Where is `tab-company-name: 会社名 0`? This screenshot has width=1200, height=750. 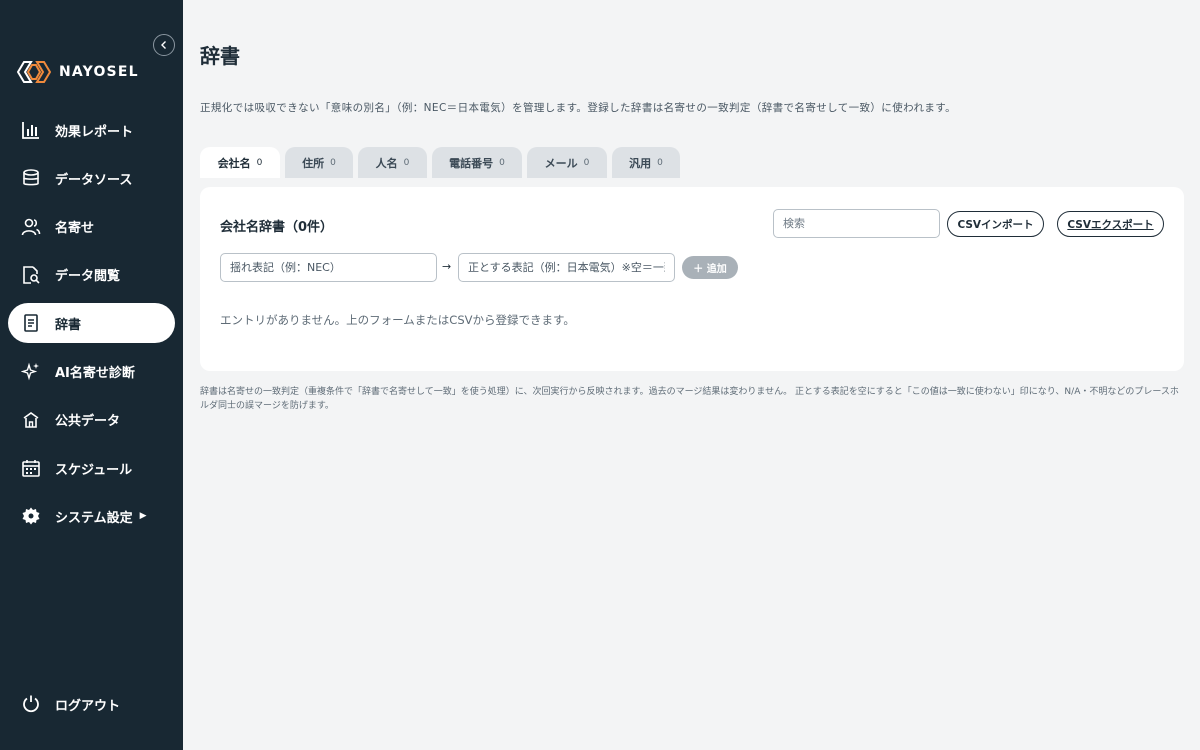 tab-company-name: 会社名 0 is located at coordinates (240, 162).